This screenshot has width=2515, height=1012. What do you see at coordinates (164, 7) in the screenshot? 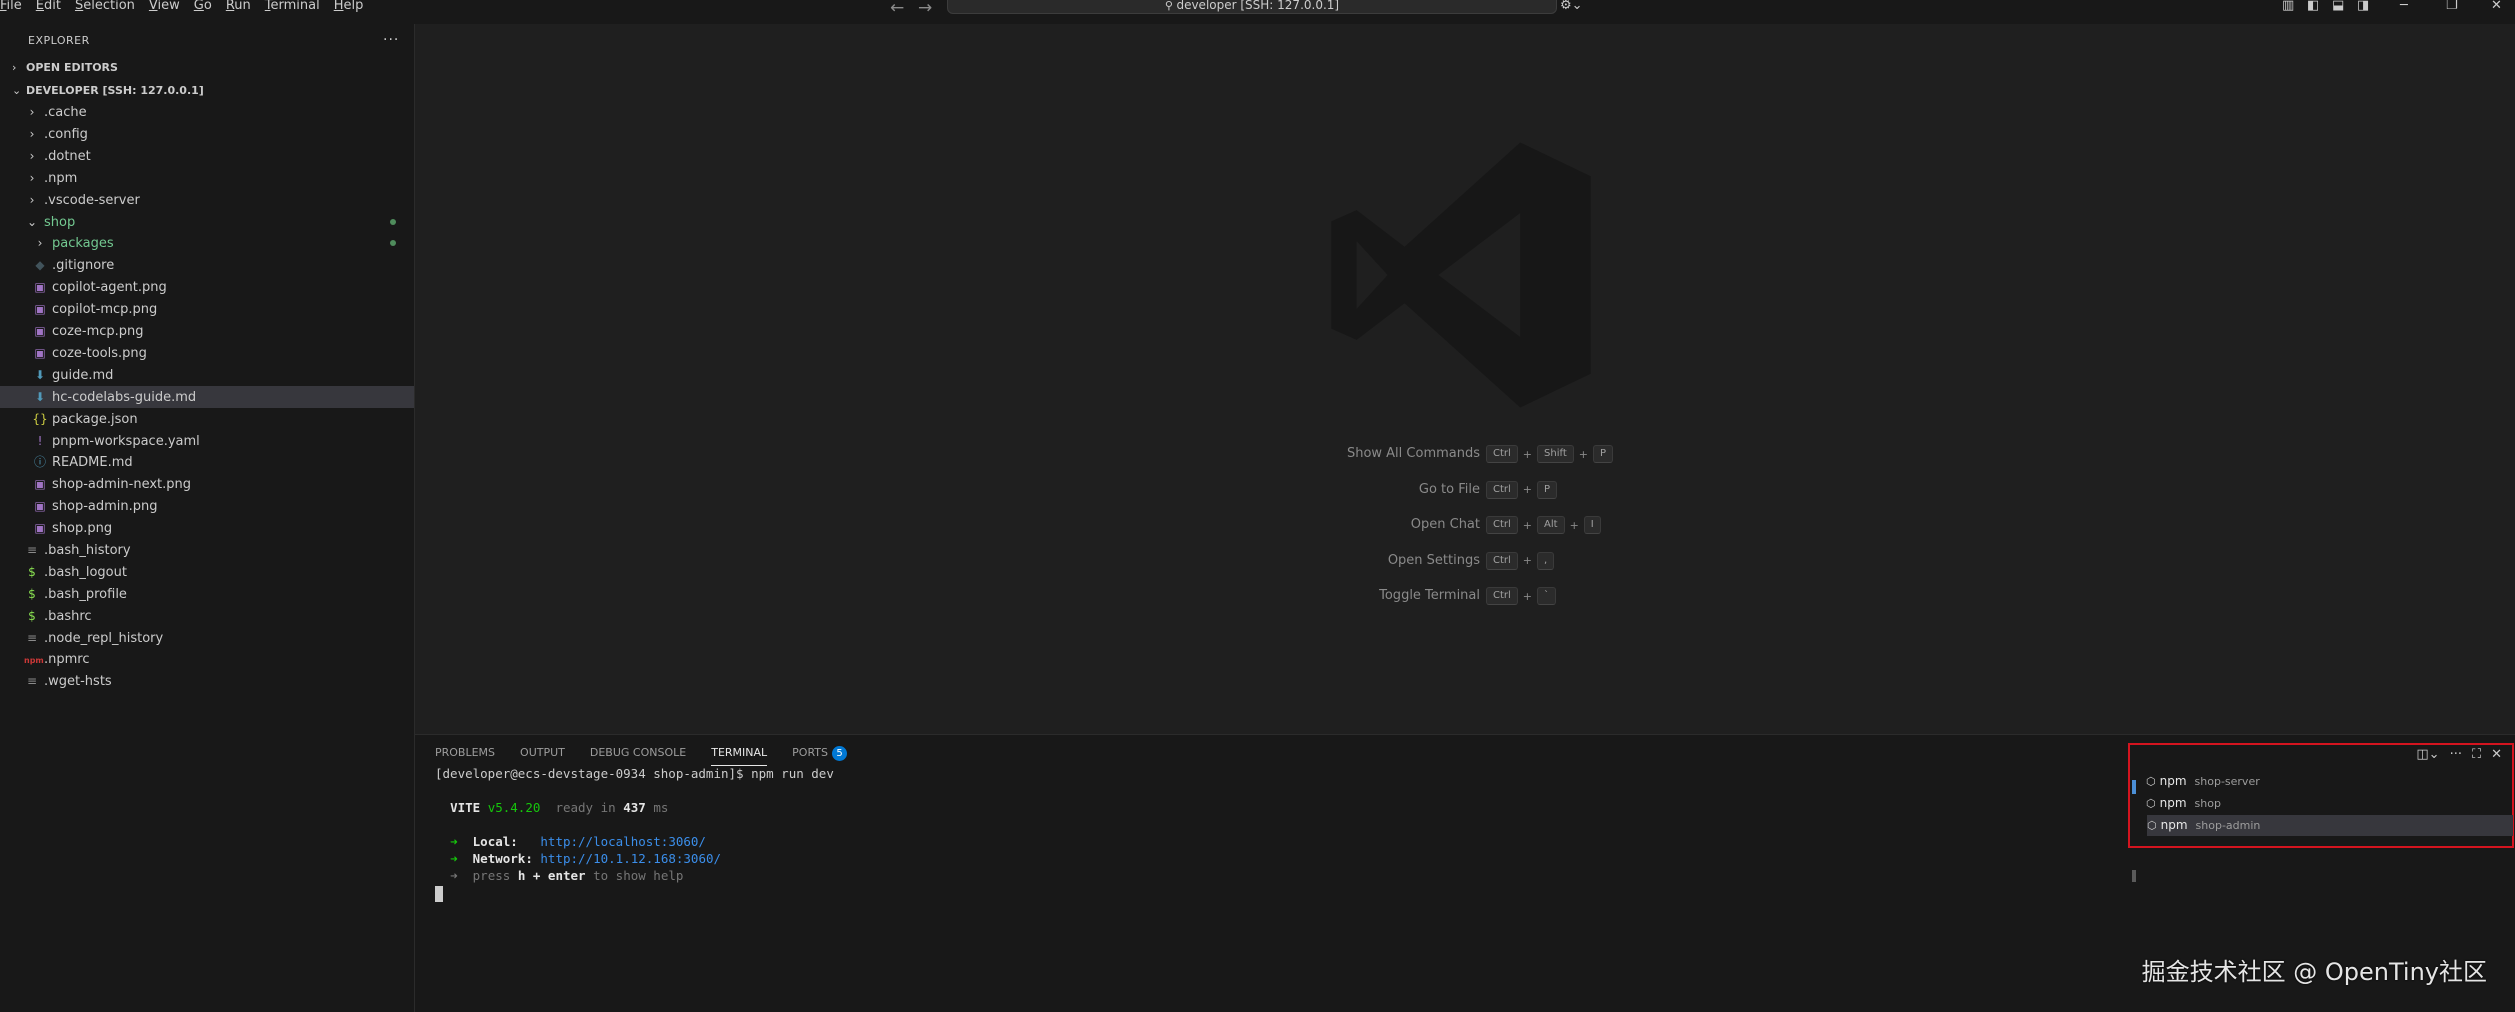
I see `menu-view: View` at bounding box center [164, 7].